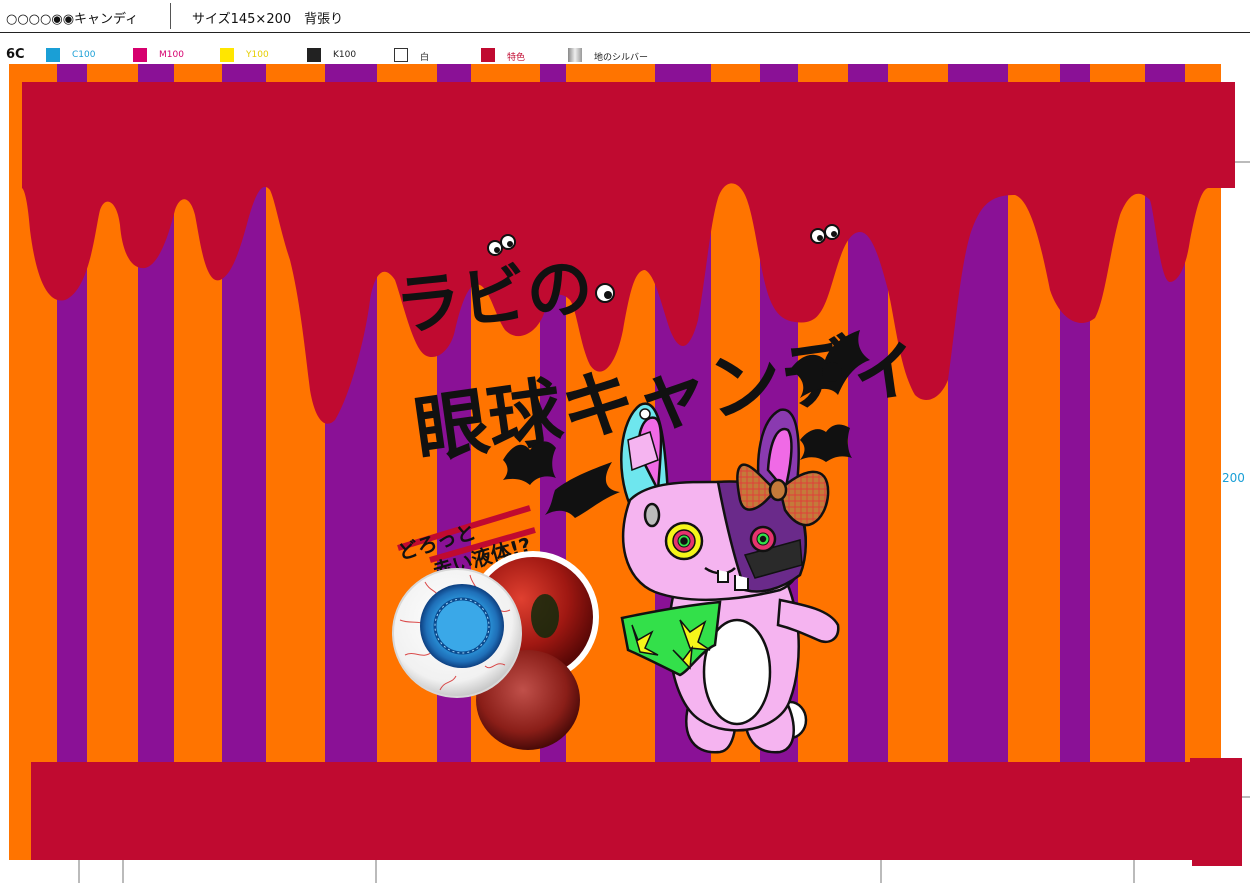 The width and height of the screenshot is (1250, 883). I want to click on eyeball-candy-image, so click(457, 633).